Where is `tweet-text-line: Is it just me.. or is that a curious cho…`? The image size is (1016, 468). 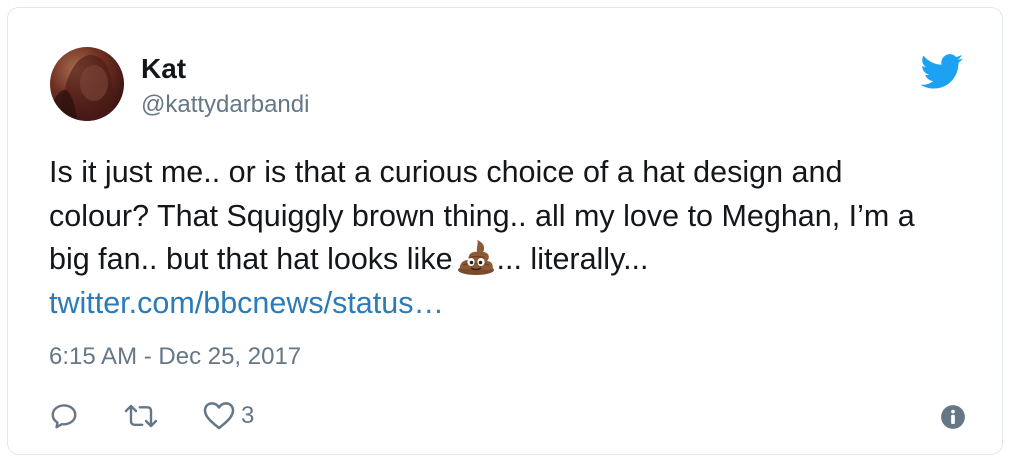
tweet-text-line: Is it just me.. or is that a curious cho… is located at coordinates (446, 172).